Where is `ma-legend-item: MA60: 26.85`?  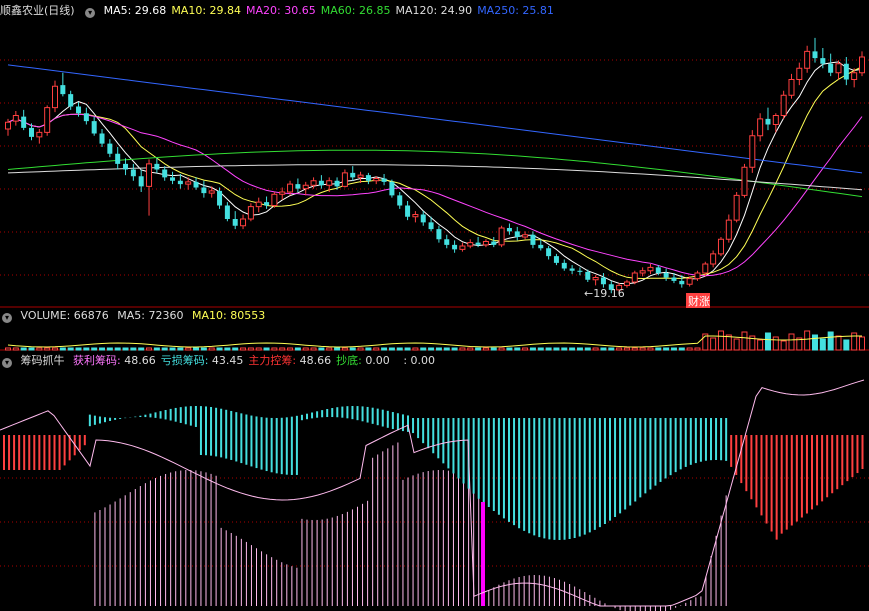 ma-legend-item: MA60: 26.85 is located at coordinates (355, 10).